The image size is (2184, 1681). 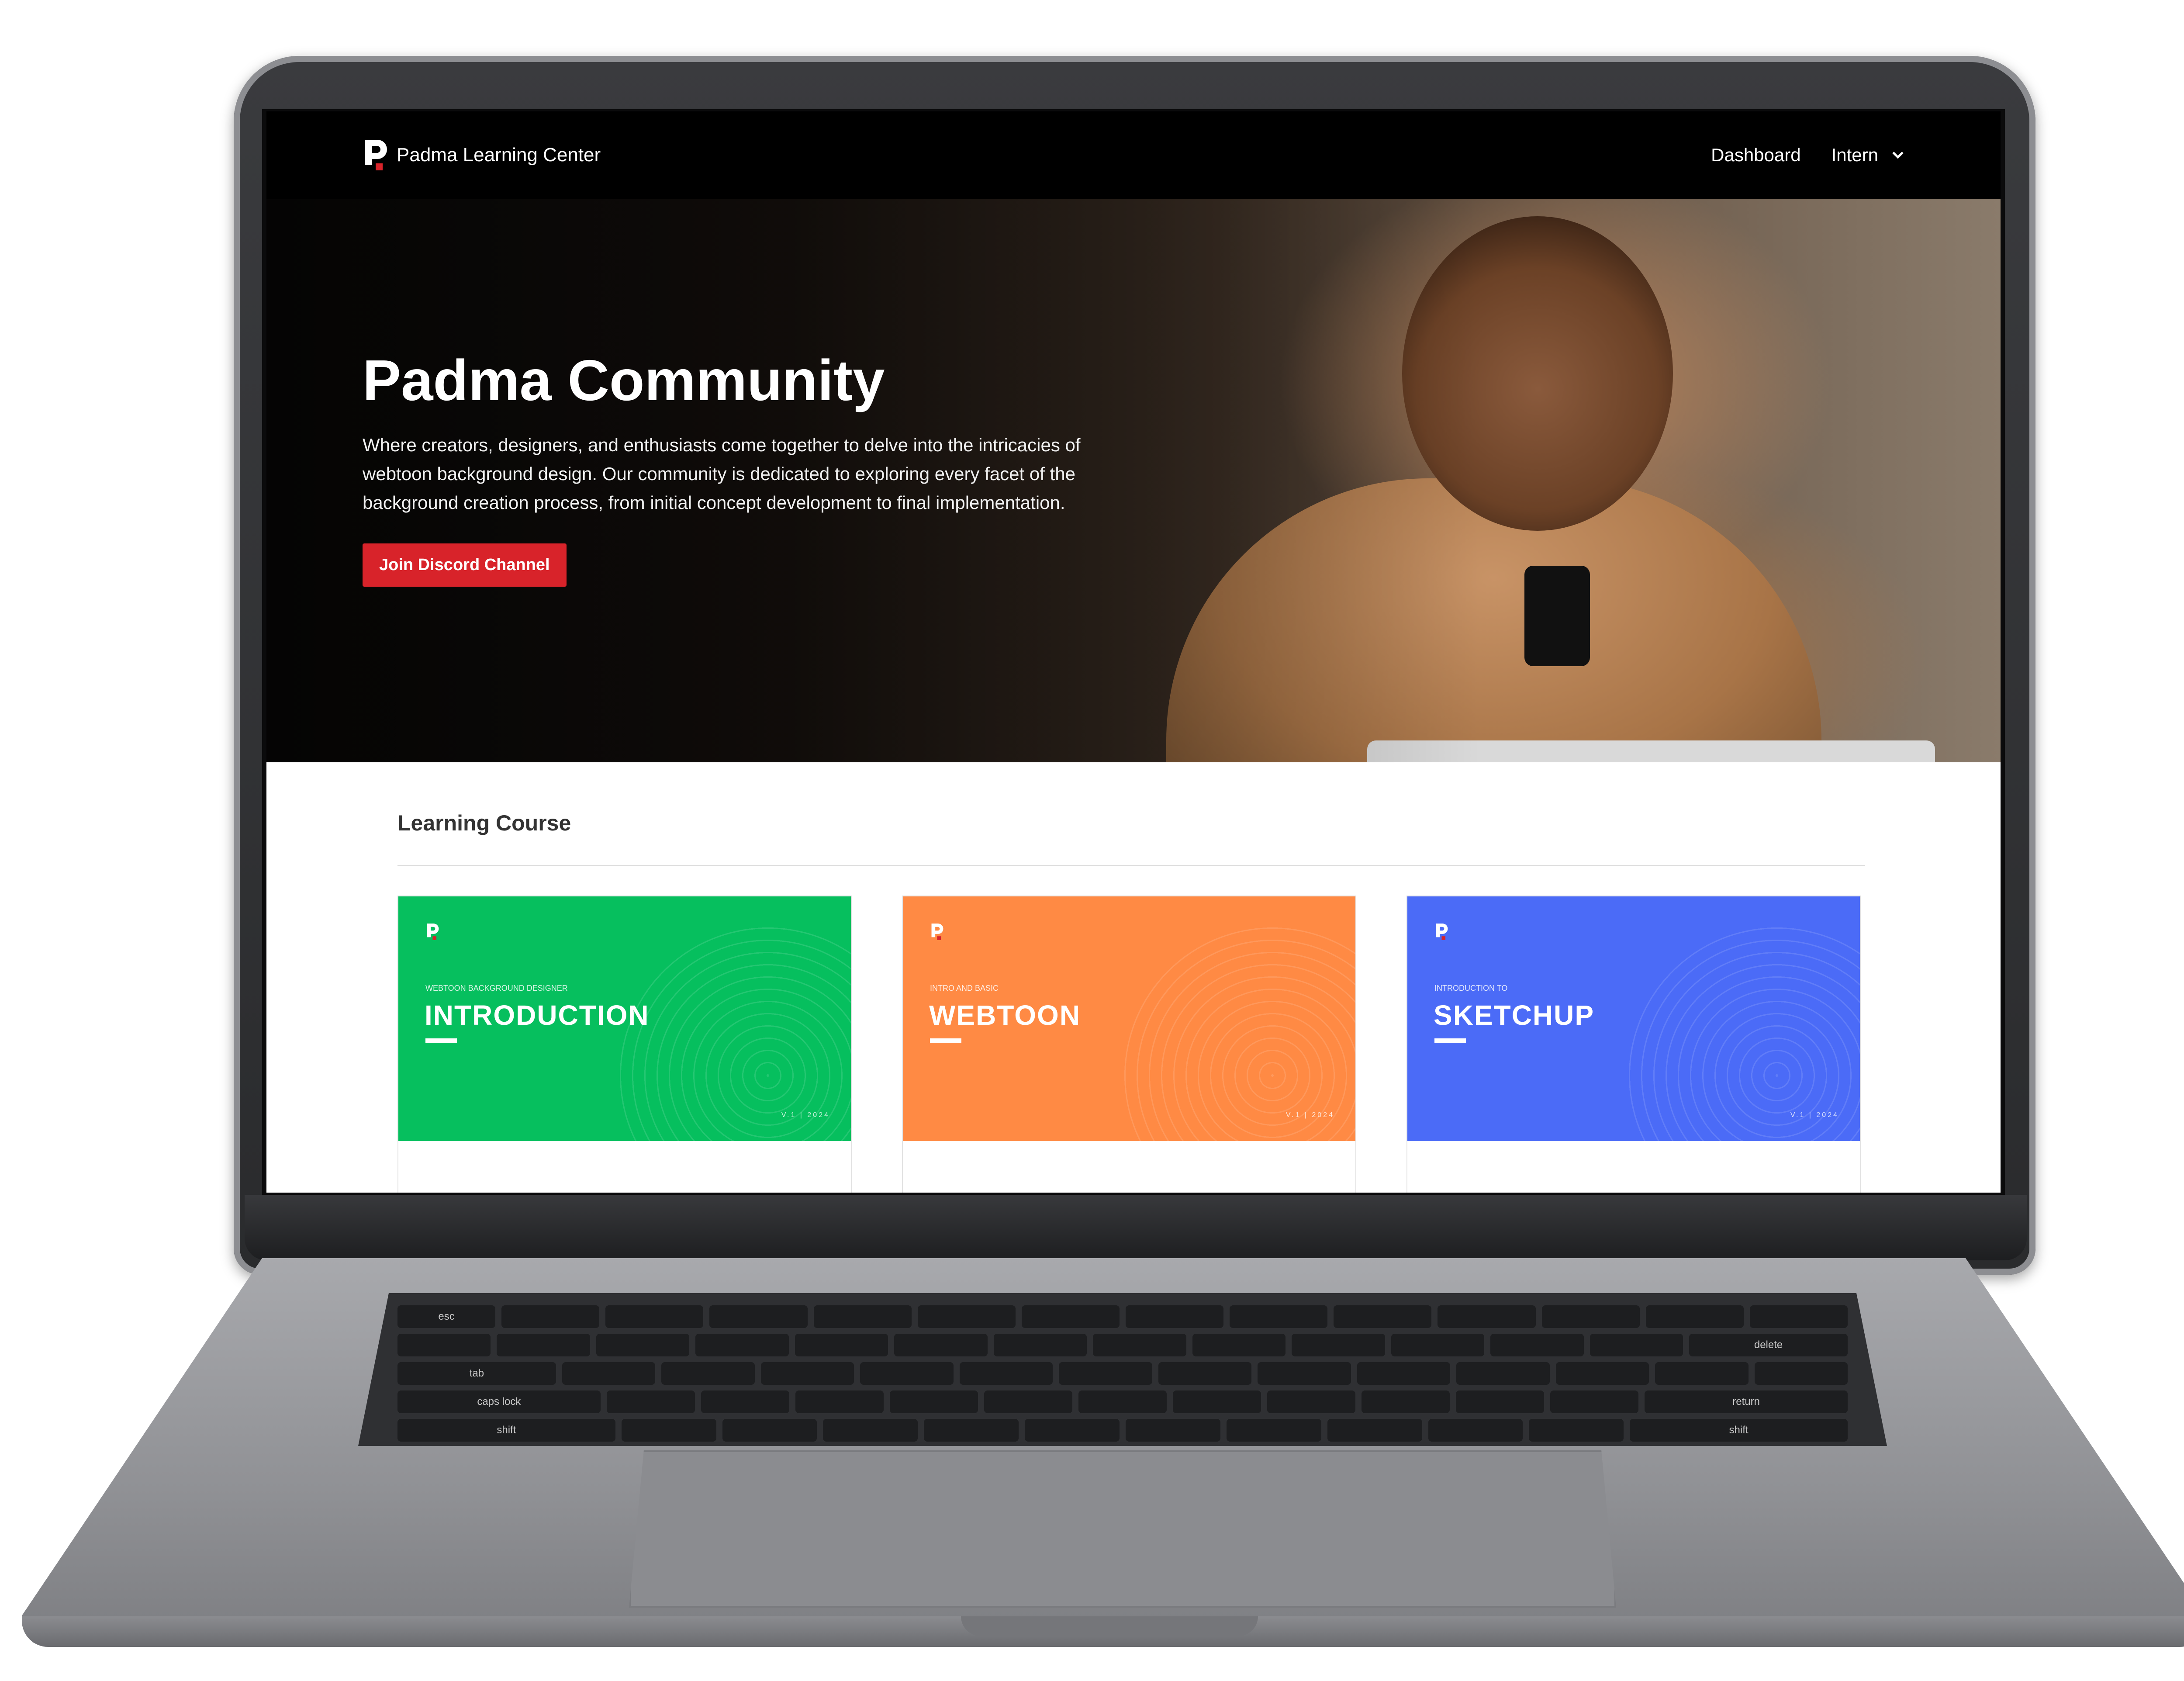 I want to click on learning-course-heading: Learning Course, so click(x=484, y=823).